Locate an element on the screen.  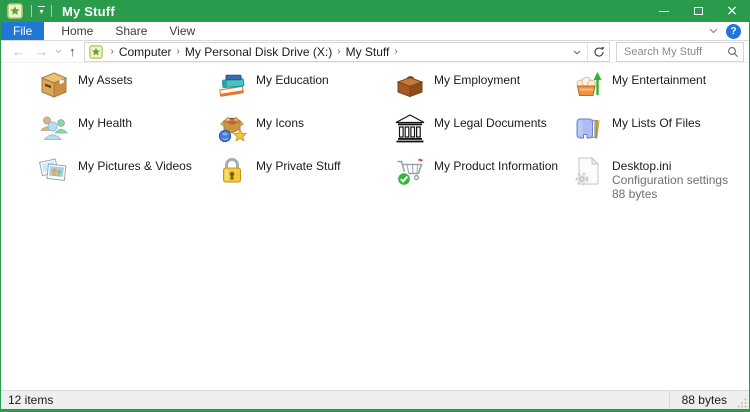
title-bar: ▾ My Stuff × is located at coordinates (375, 11).